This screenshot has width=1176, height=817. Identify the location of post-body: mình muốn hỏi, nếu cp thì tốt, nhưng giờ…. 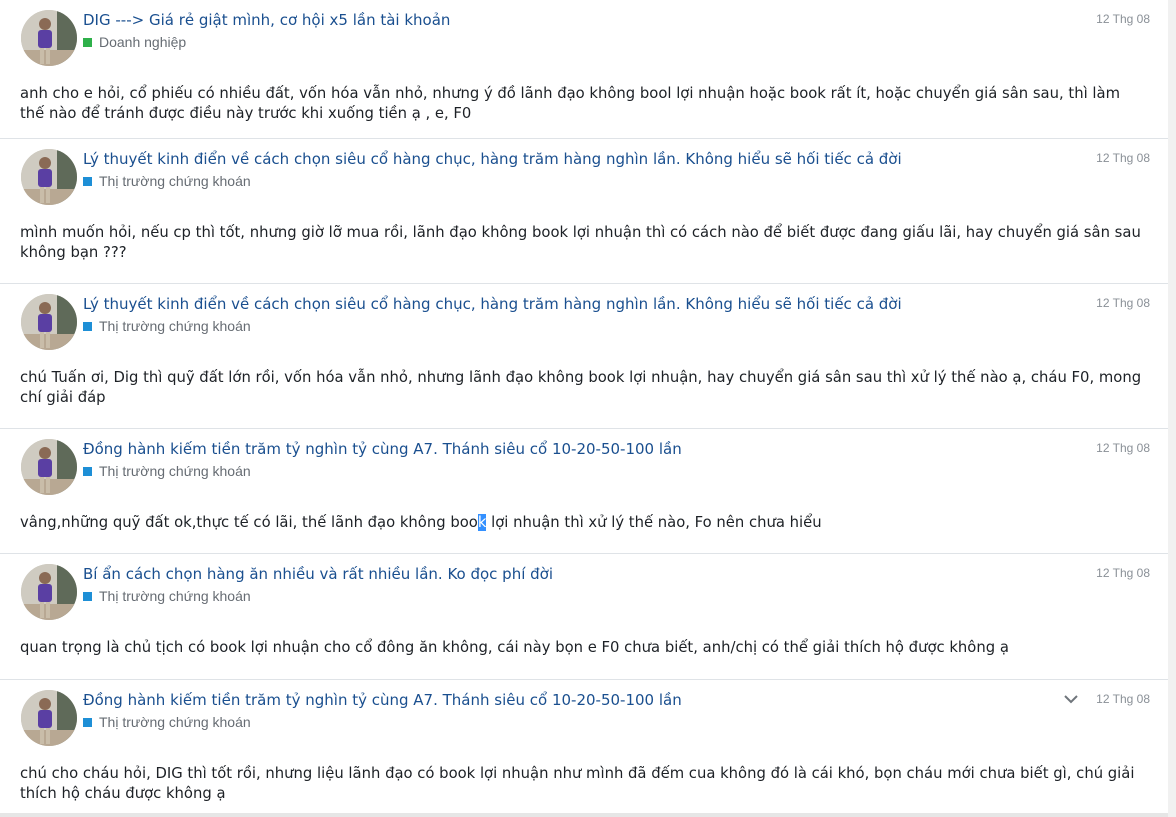
(580, 242).